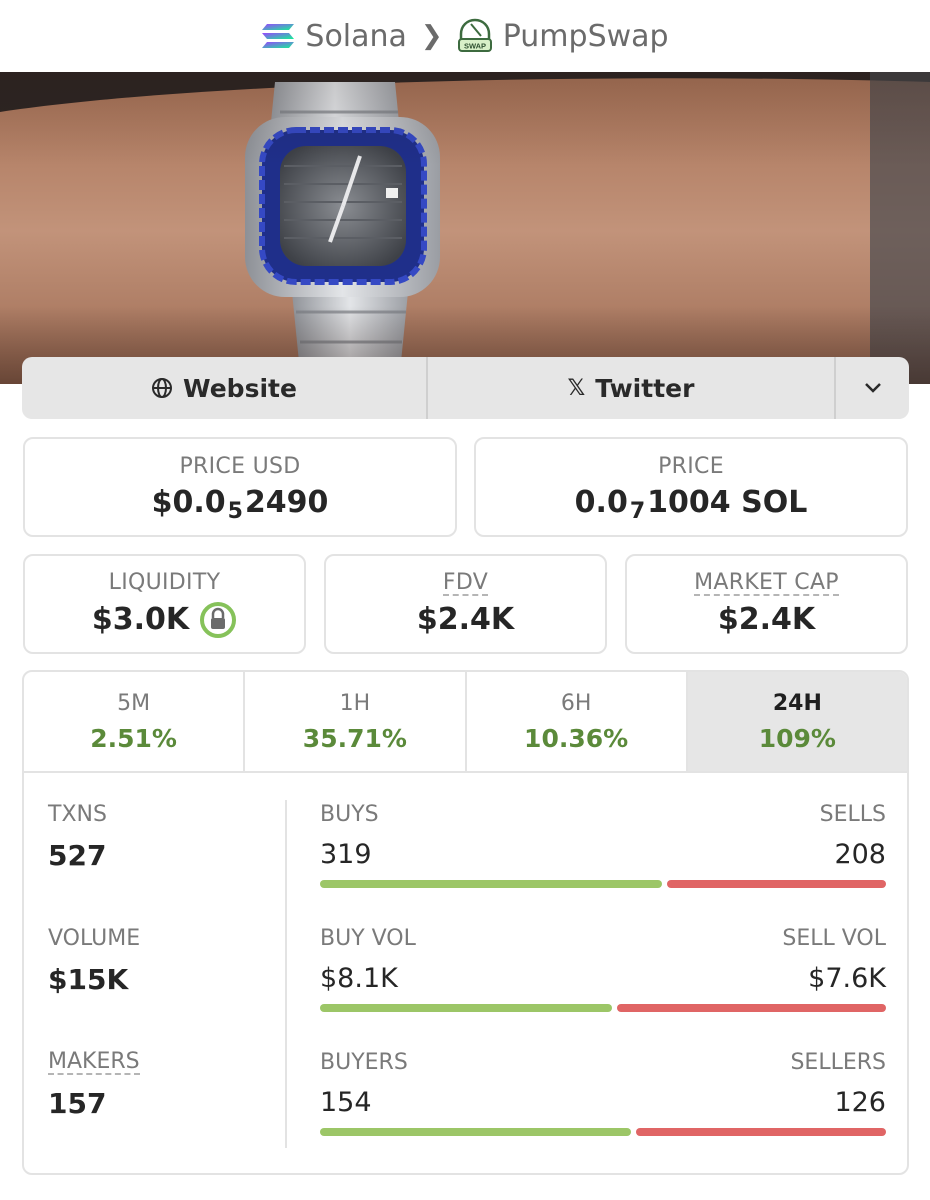  I want to click on tab-label: 5M, so click(134, 703).